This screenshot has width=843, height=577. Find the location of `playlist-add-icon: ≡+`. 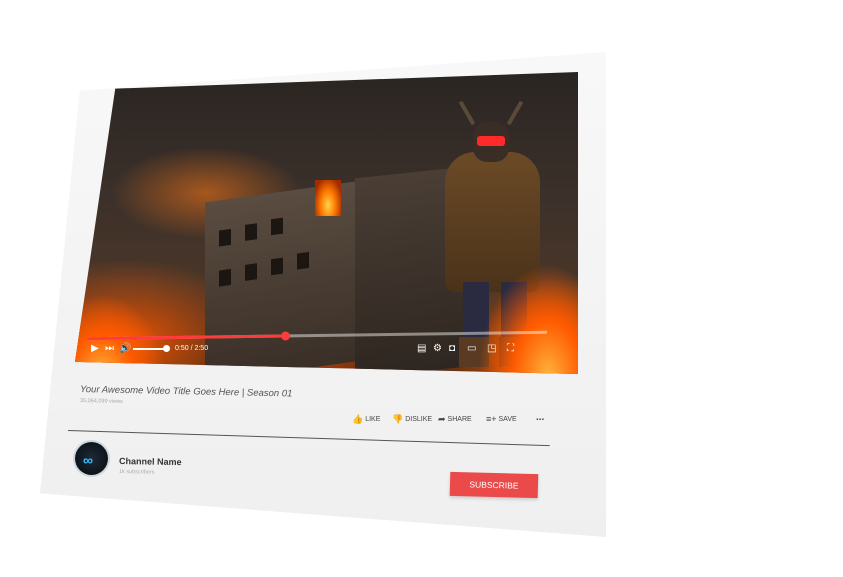

playlist-add-icon: ≡+ is located at coordinates (491, 419).